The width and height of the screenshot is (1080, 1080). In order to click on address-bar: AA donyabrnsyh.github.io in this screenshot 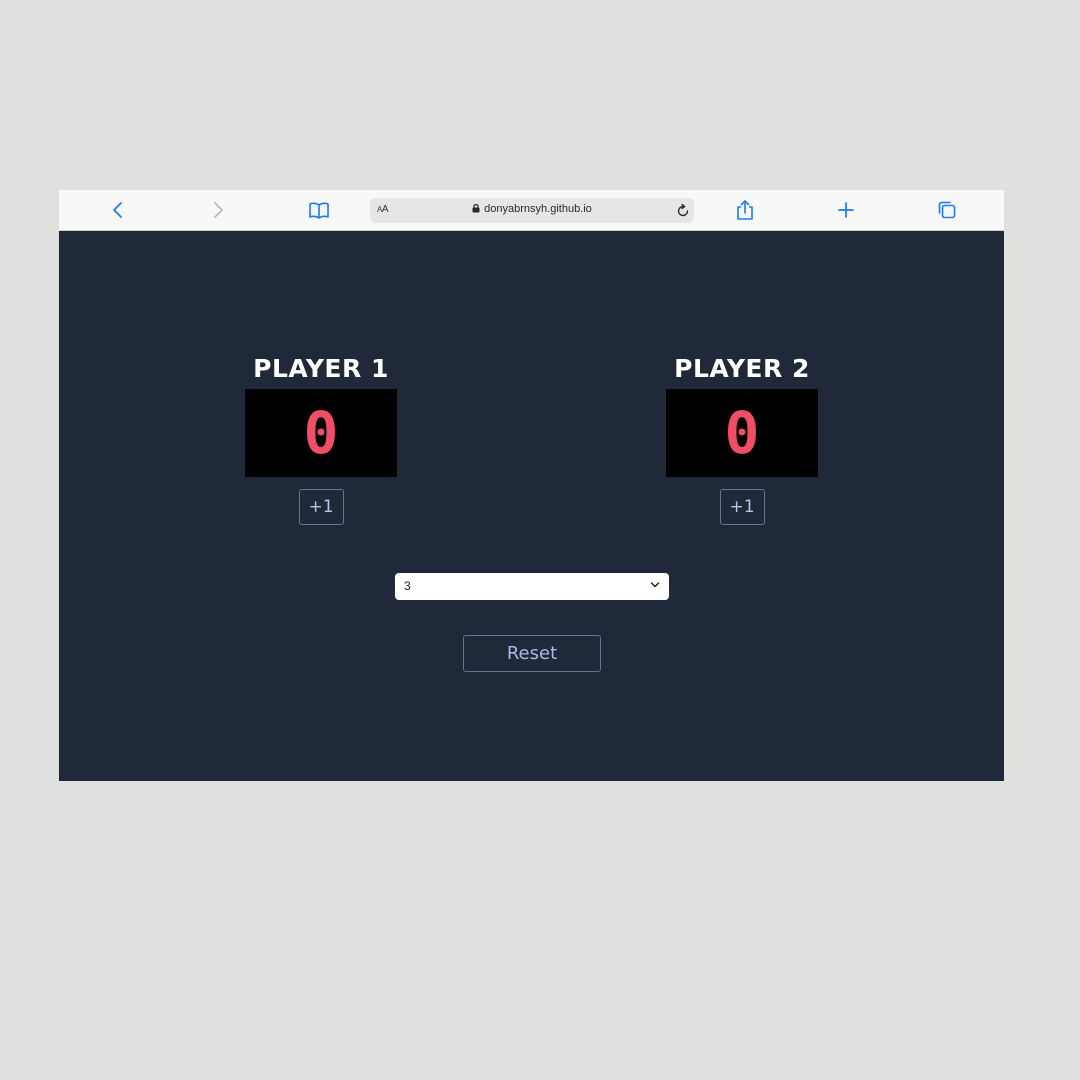, I will do `click(532, 210)`.